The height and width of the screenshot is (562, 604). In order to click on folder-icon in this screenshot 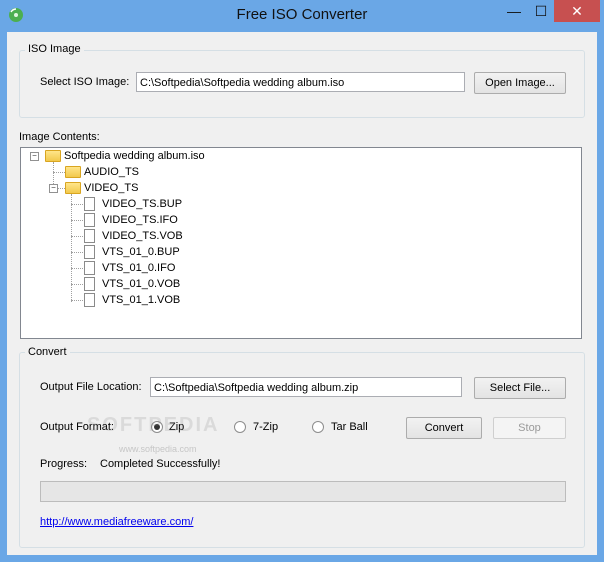, I will do `click(73, 172)`.